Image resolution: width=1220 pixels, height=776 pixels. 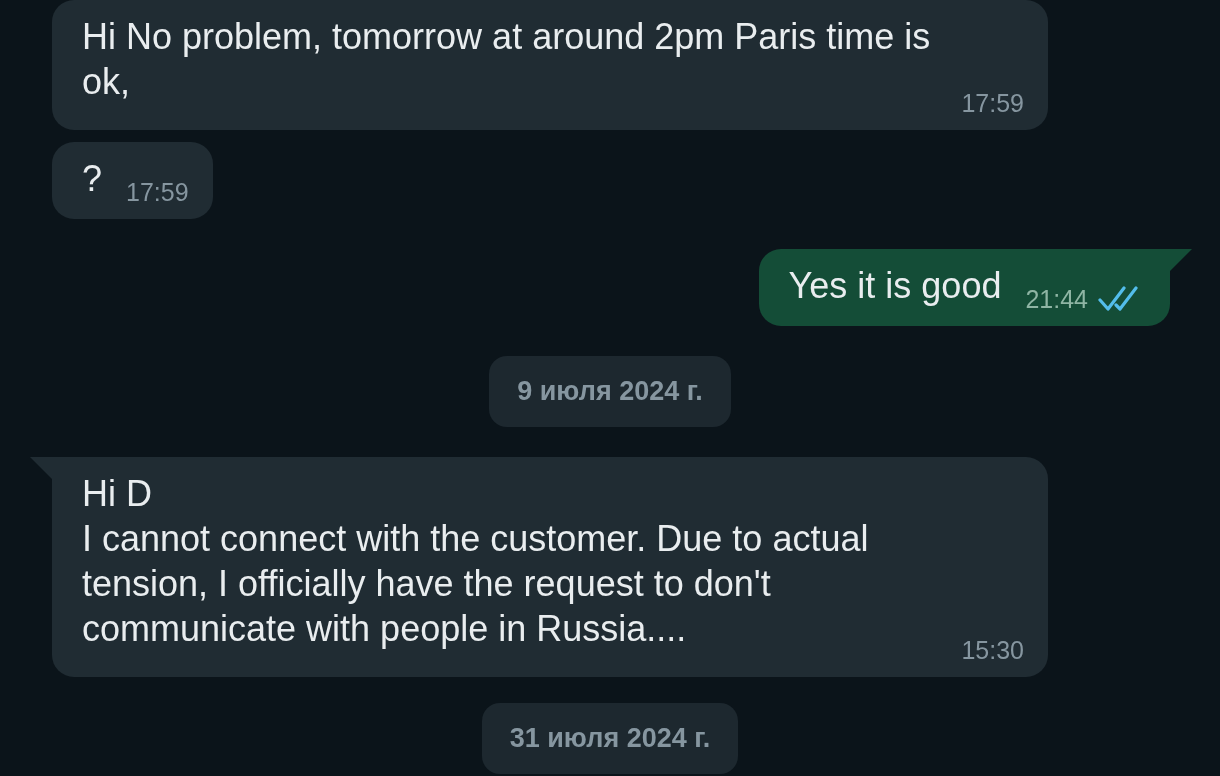 I want to click on message-time: 15:30, so click(x=992, y=650).